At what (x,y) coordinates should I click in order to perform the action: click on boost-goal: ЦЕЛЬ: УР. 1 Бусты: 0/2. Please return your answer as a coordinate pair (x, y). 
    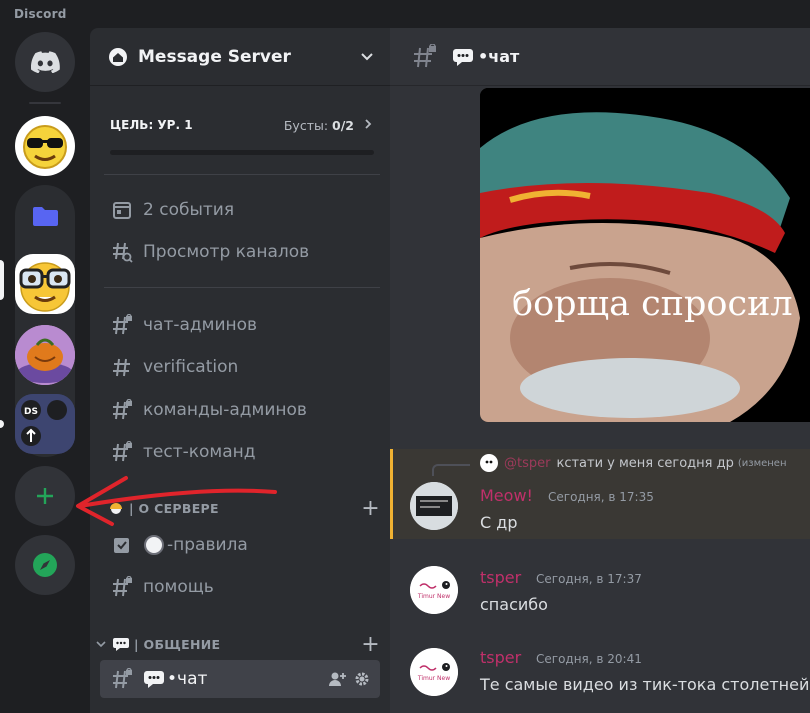
    Looking at the image, I should click on (240, 123).